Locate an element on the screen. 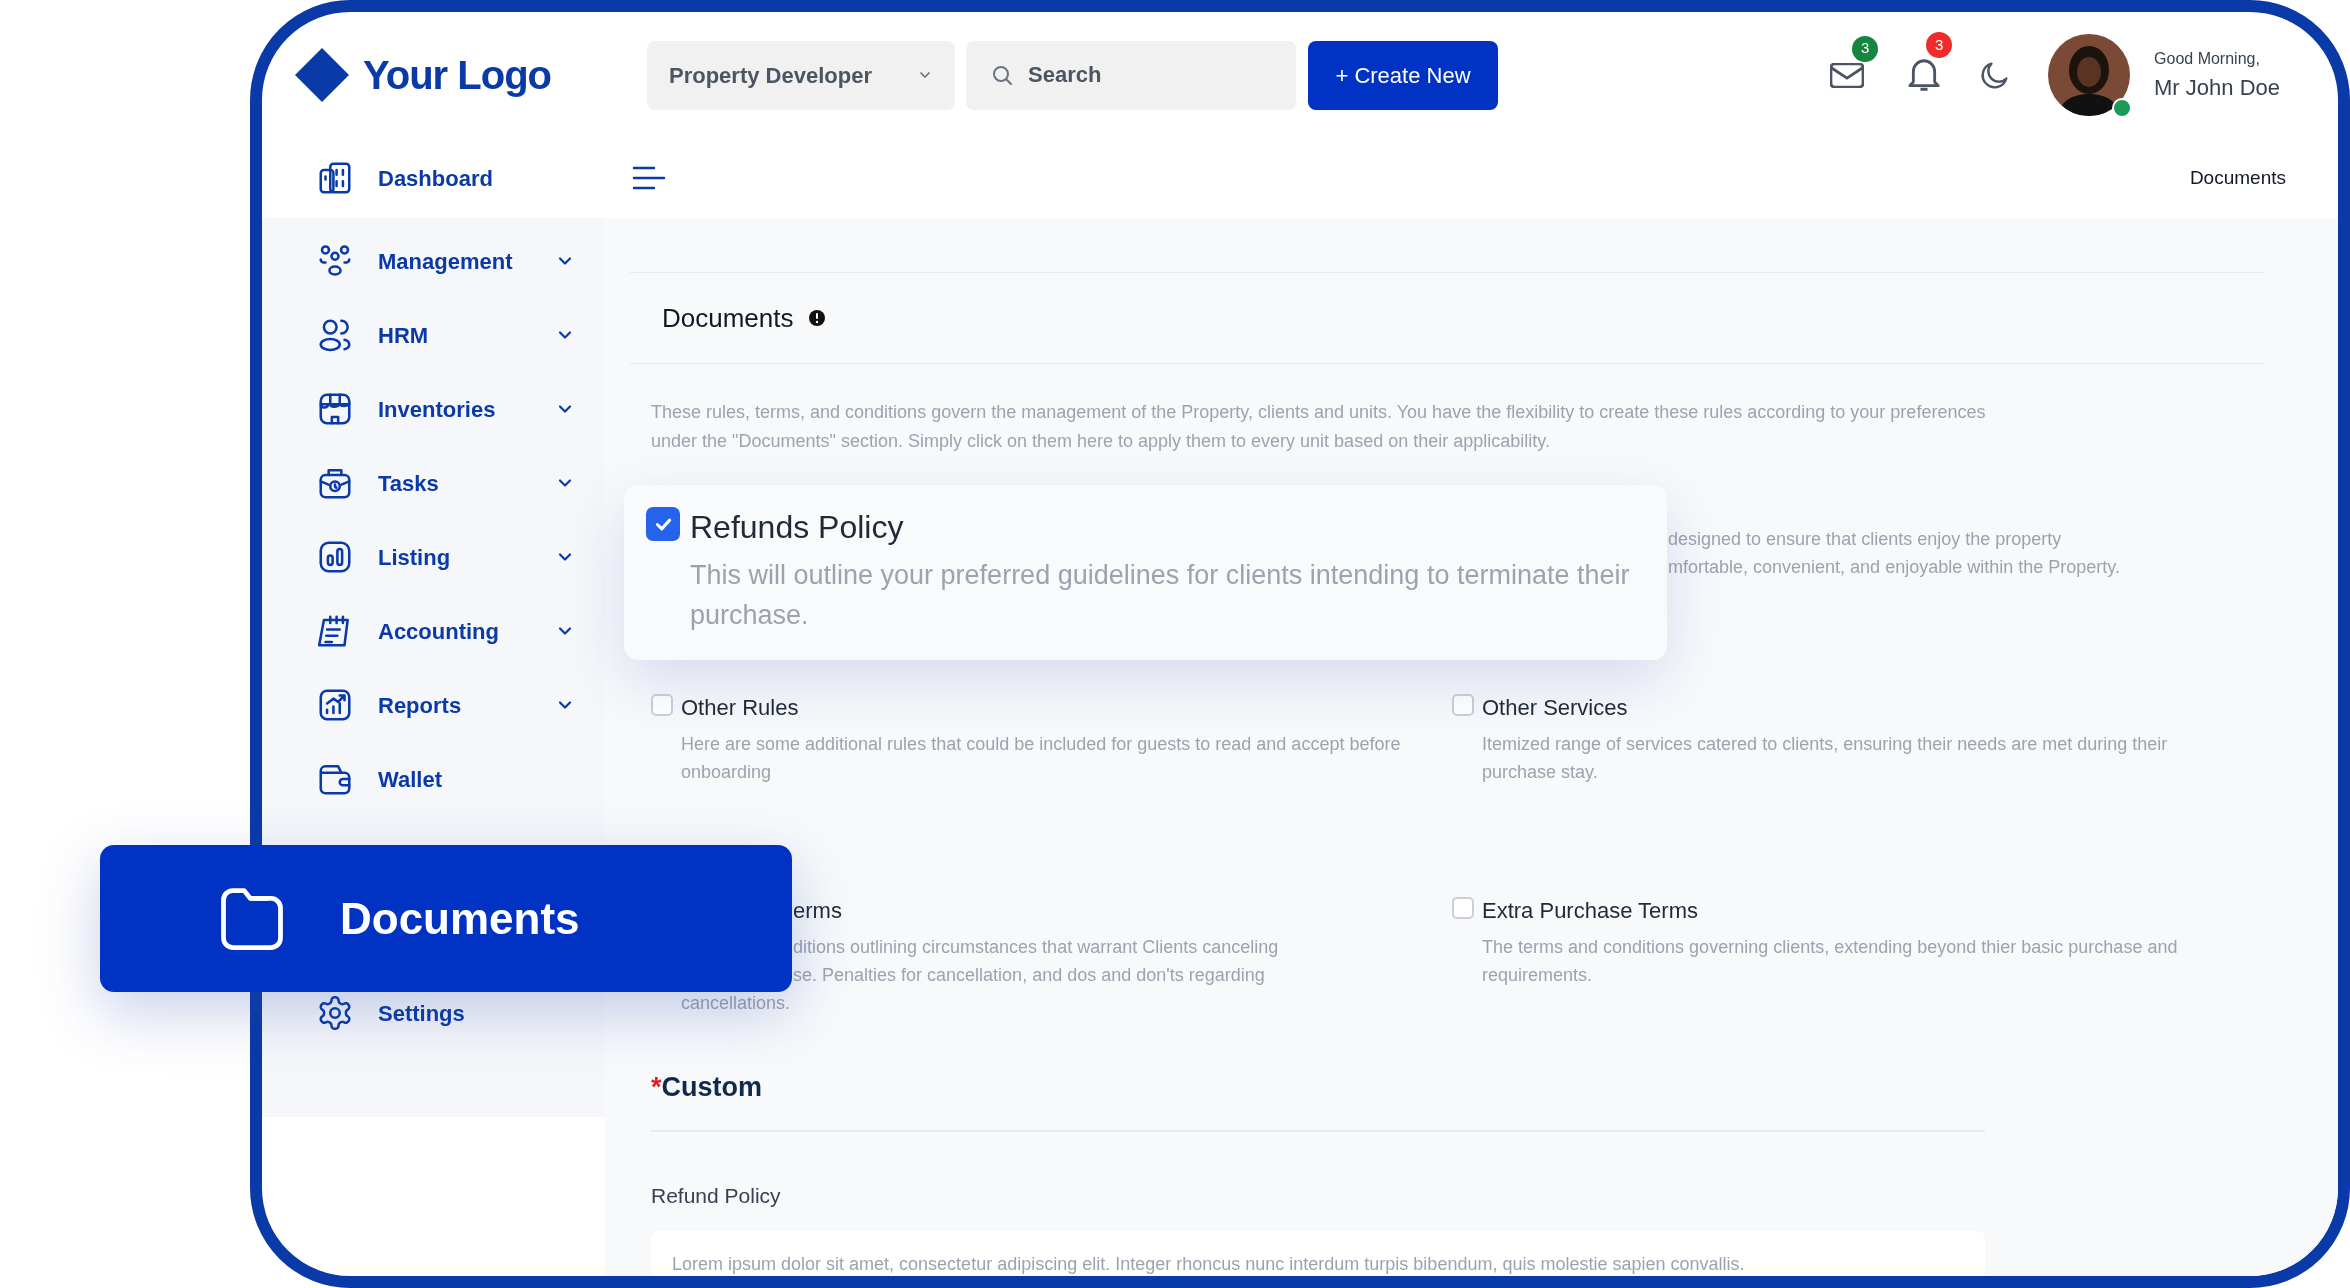 This screenshot has height=1288, width=2350. rule-description: This will outline your preferred guidelines for clients intending to terminate their purchase. is located at coordinates (1160, 595).